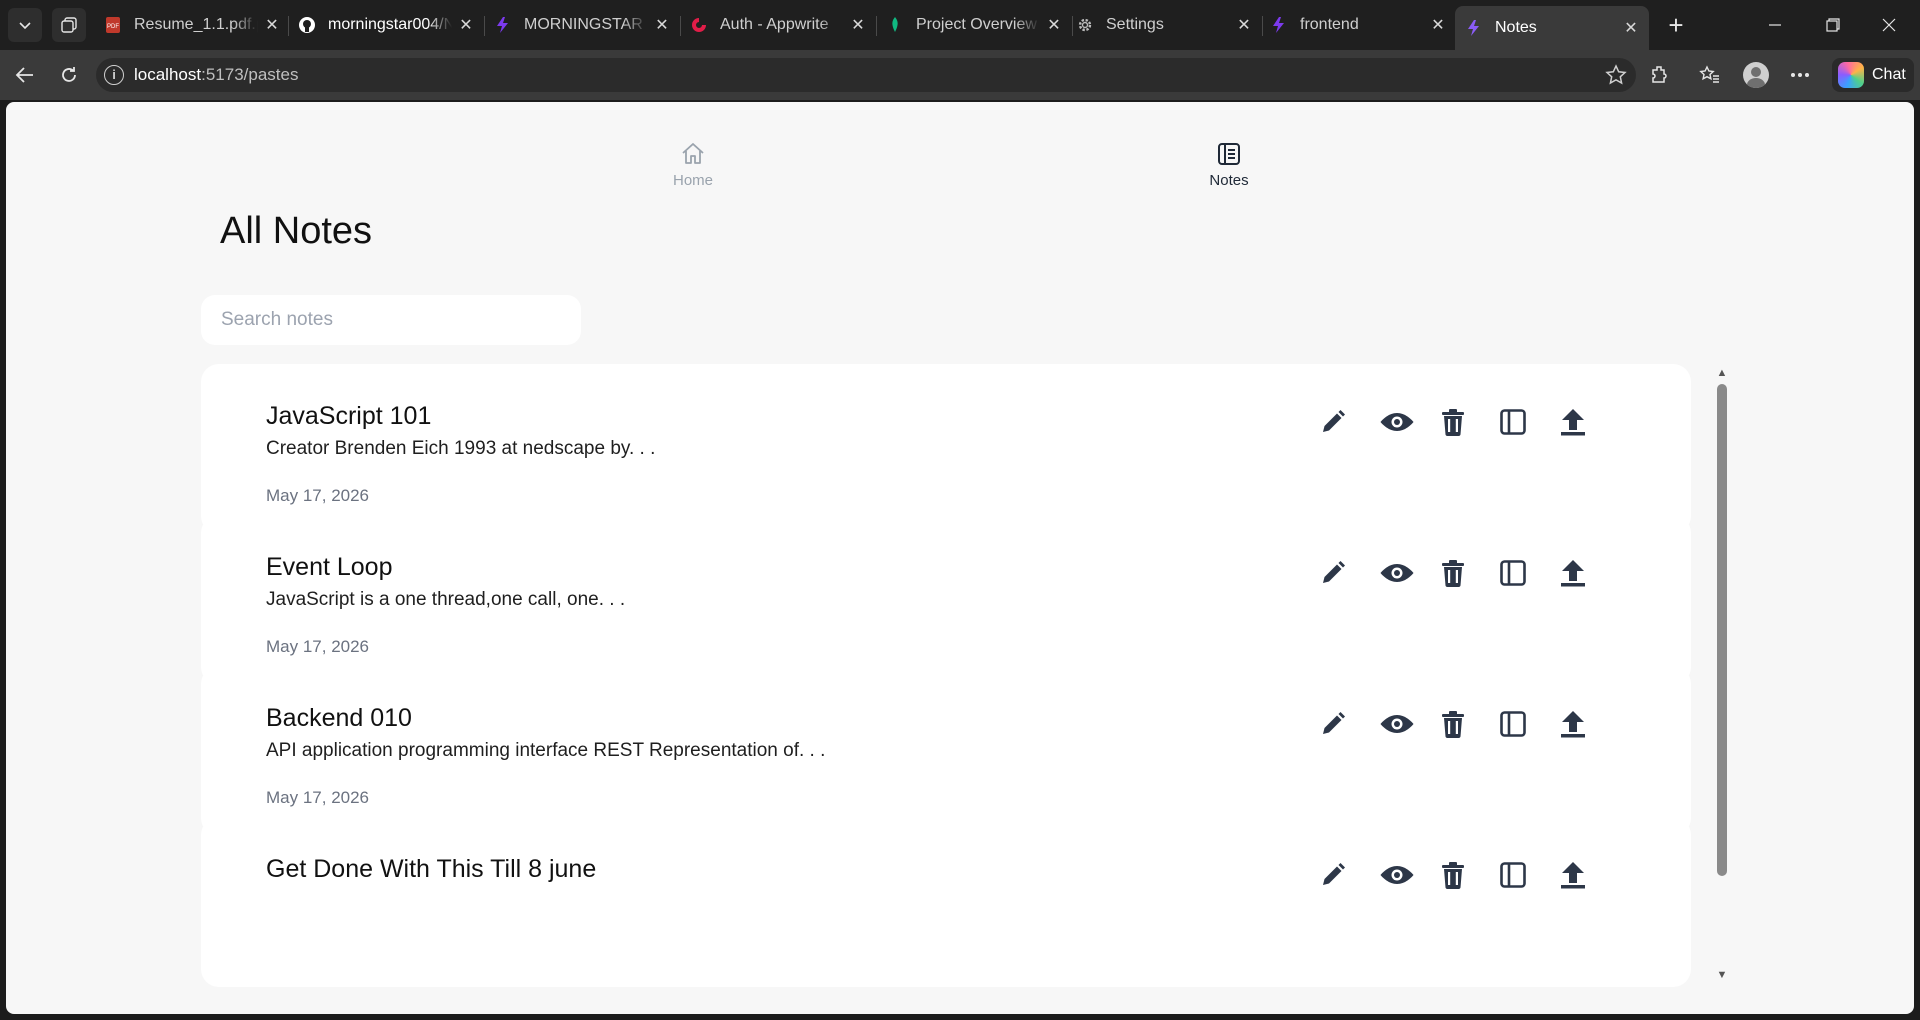 The height and width of the screenshot is (1020, 1920). Describe the element at coordinates (1329, 24) in the screenshot. I see `tab-title: frontend` at that location.